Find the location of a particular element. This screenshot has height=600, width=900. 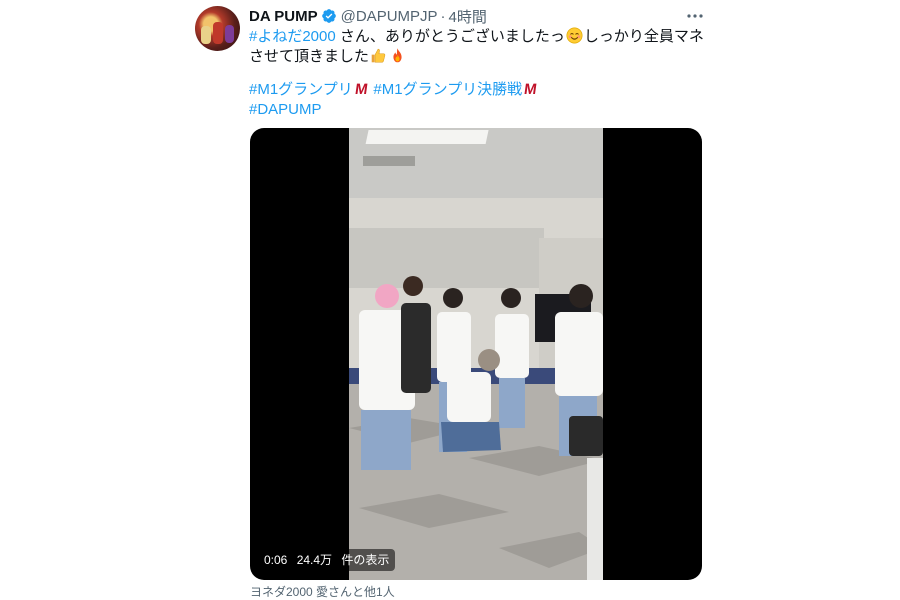

hashtag-yoneda2000: #よねだ2000 is located at coordinates (292, 36).